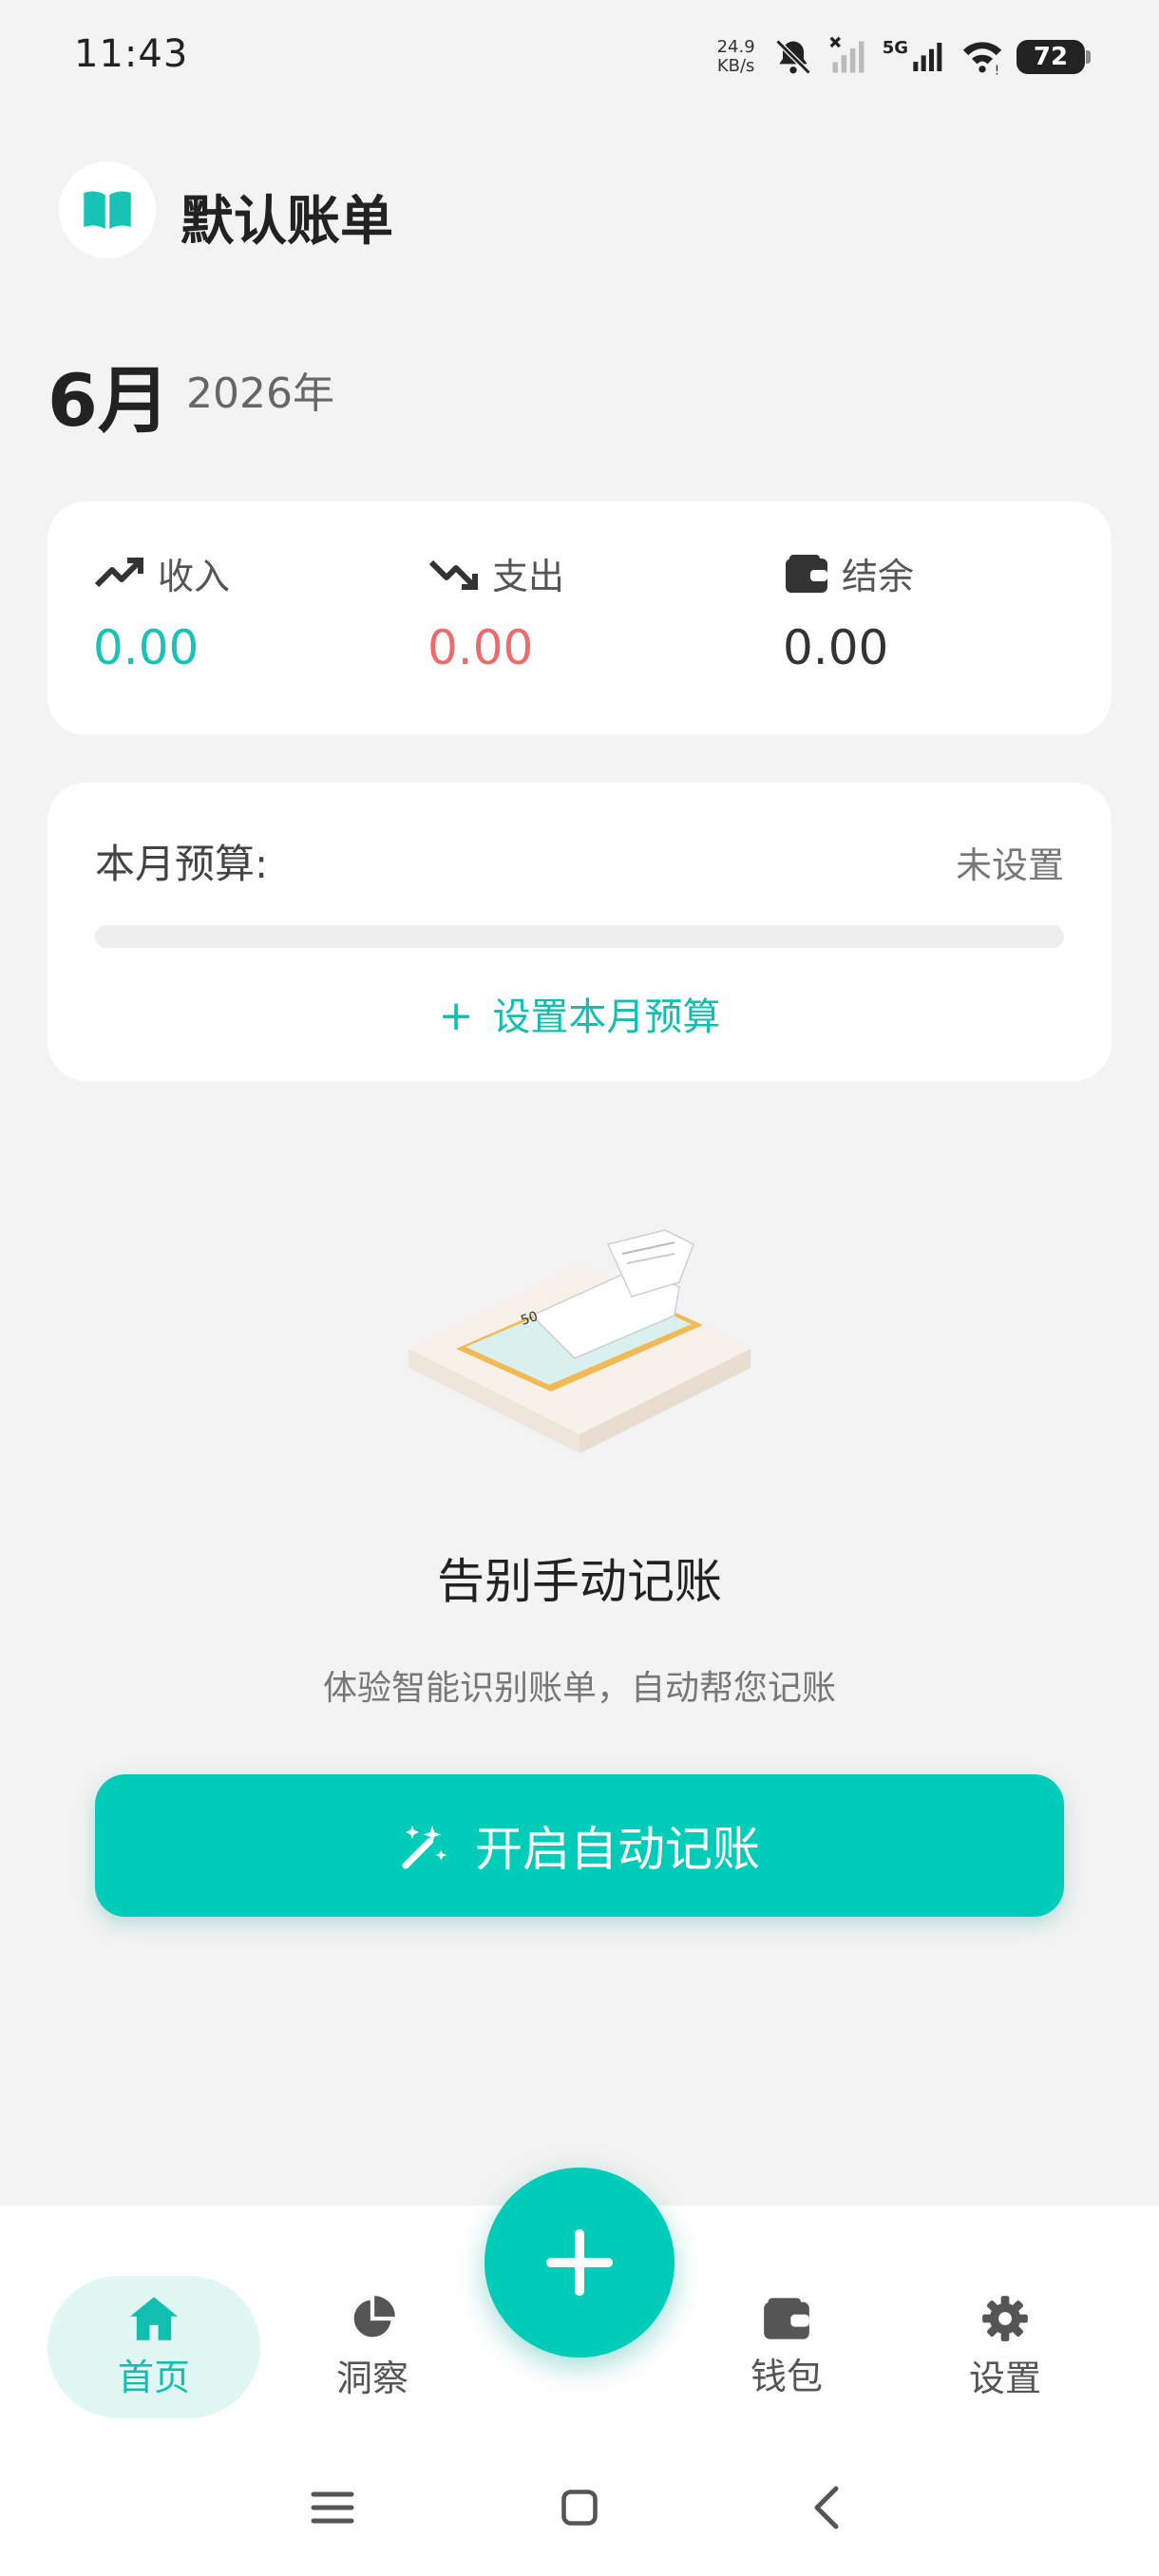 The image size is (1159, 2576). I want to click on promo-title: 告别手动记账, so click(579, 1581).